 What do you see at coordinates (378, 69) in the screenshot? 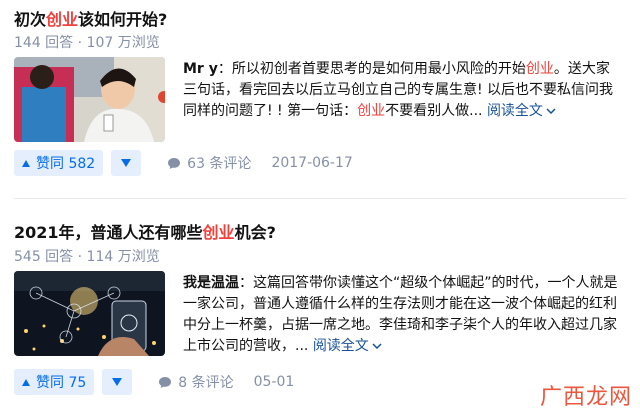
I see `excerpt-text: 所以初创者首要思考的是如何用最小风险的开始` at bounding box center [378, 69].